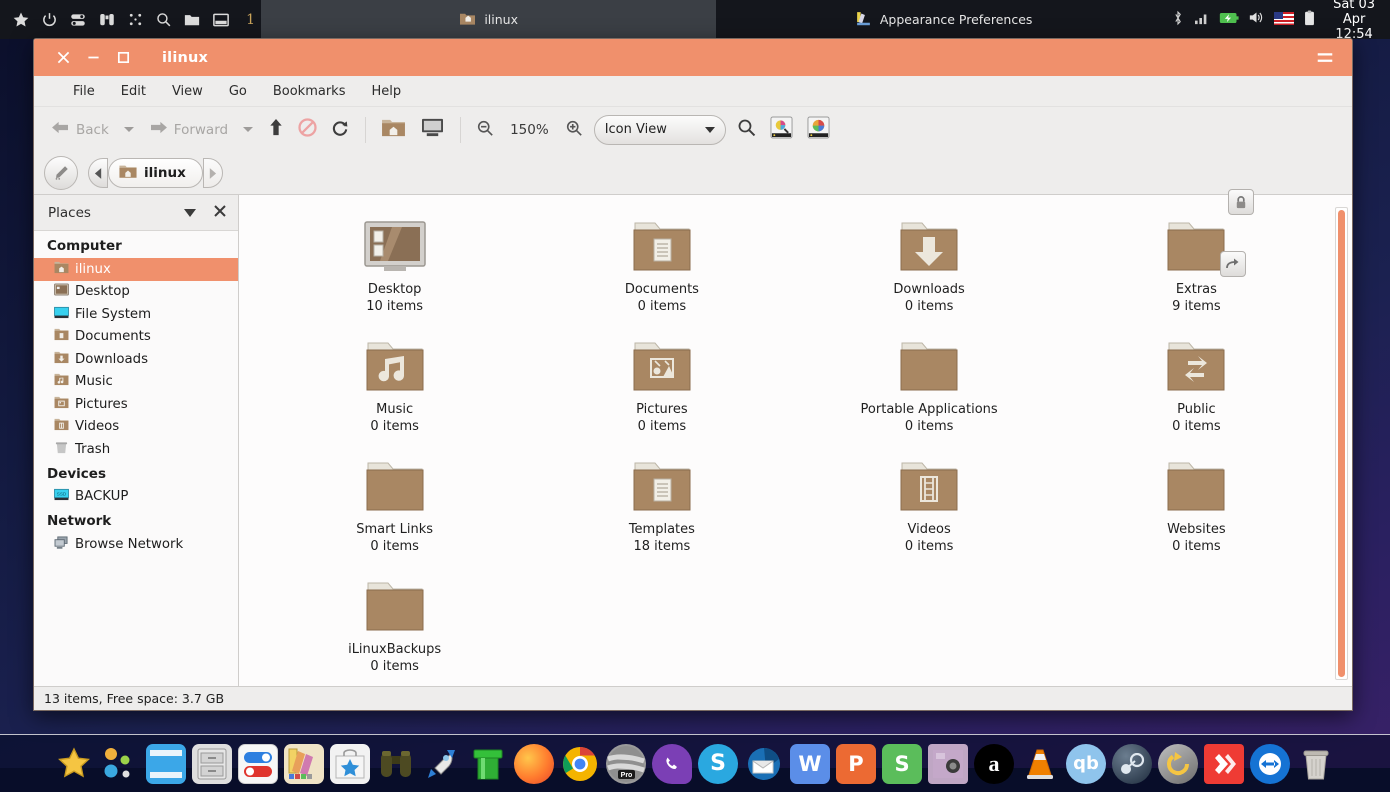 The width and height of the screenshot is (1390, 792). What do you see at coordinates (393, 129) in the screenshot?
I see `home-button` at bounding box center [393, 129].